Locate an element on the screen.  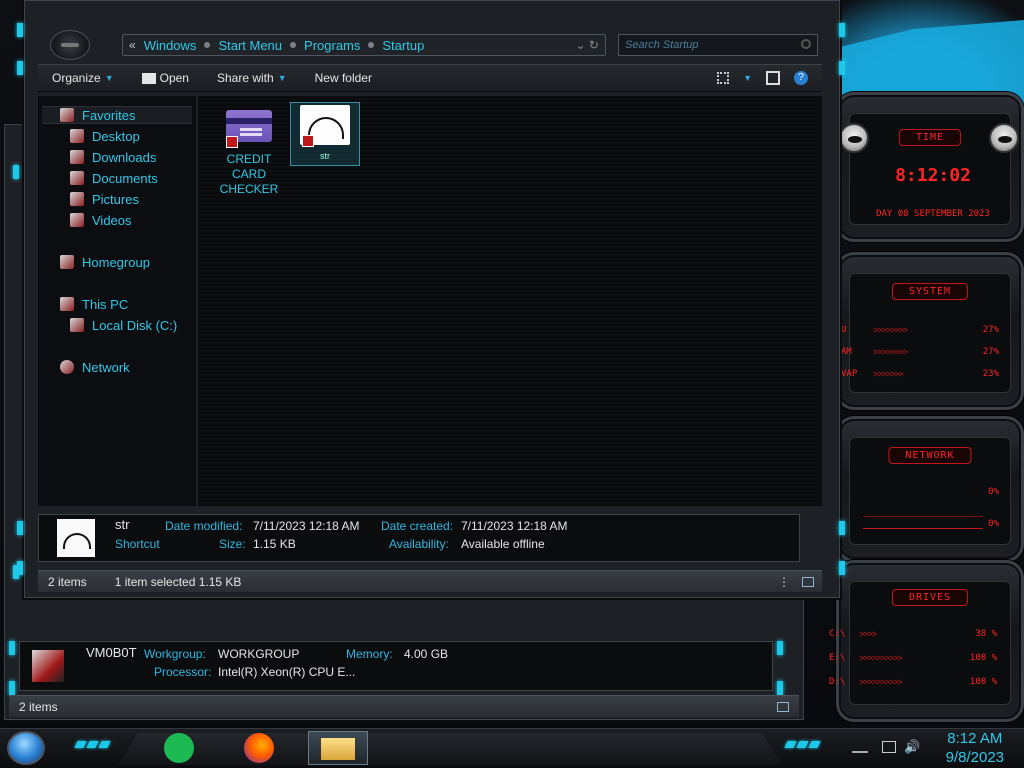
search-placeholder: Search Startup is located at coordinates (662, 45).